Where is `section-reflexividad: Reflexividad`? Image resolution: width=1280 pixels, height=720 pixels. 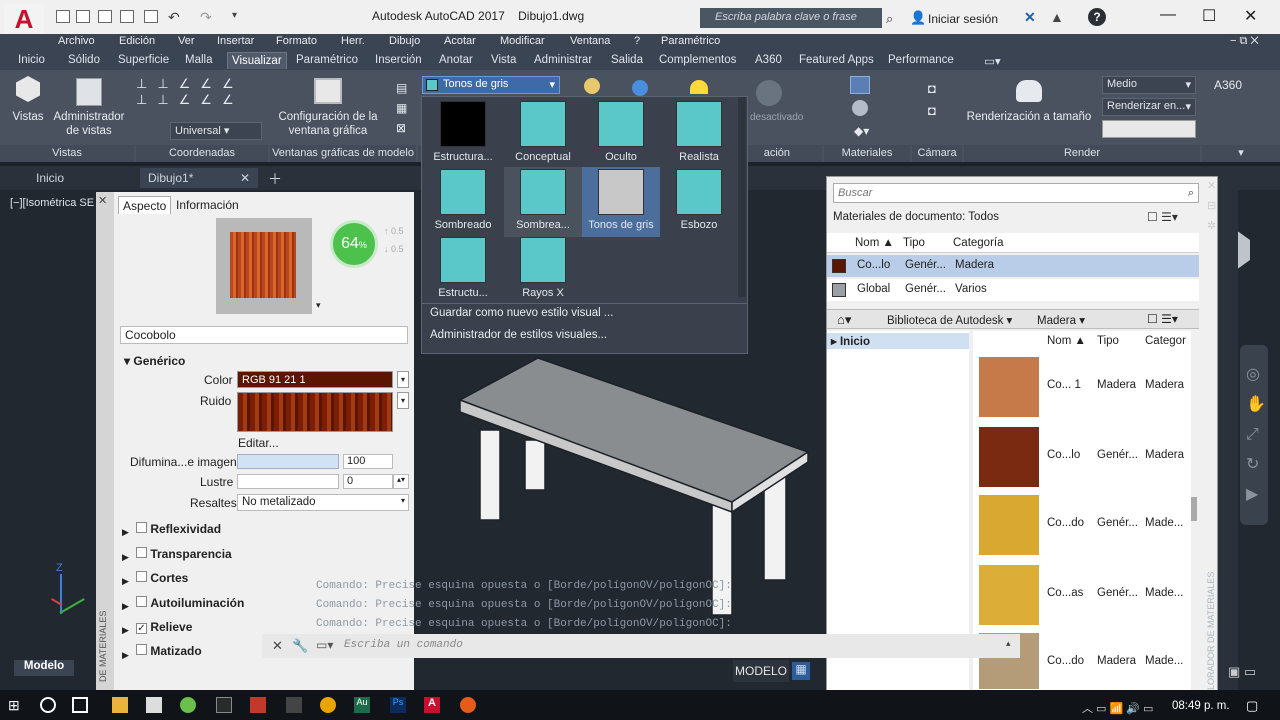
section-reflexividad: Reflexividad is located at coordinates (178, 529).